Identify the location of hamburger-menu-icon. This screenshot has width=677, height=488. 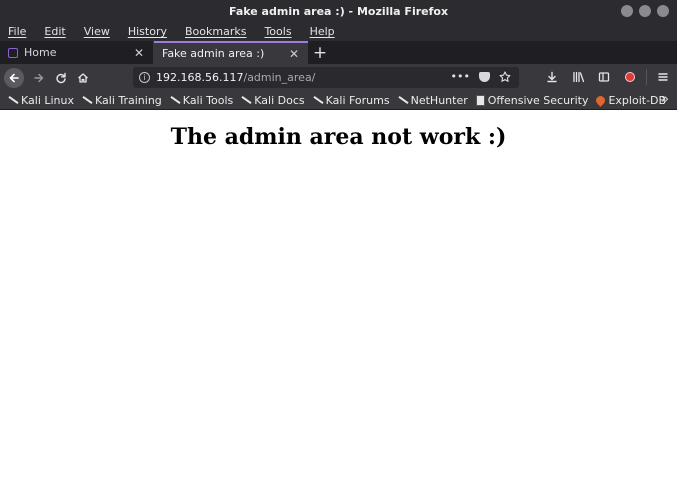
(663, 77).